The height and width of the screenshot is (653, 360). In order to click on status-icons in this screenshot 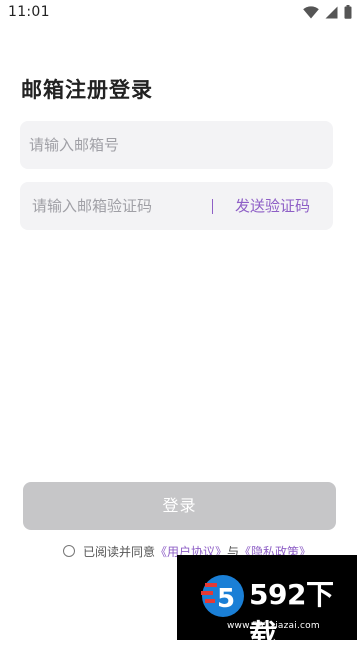, I will do `click(327, 12)`.